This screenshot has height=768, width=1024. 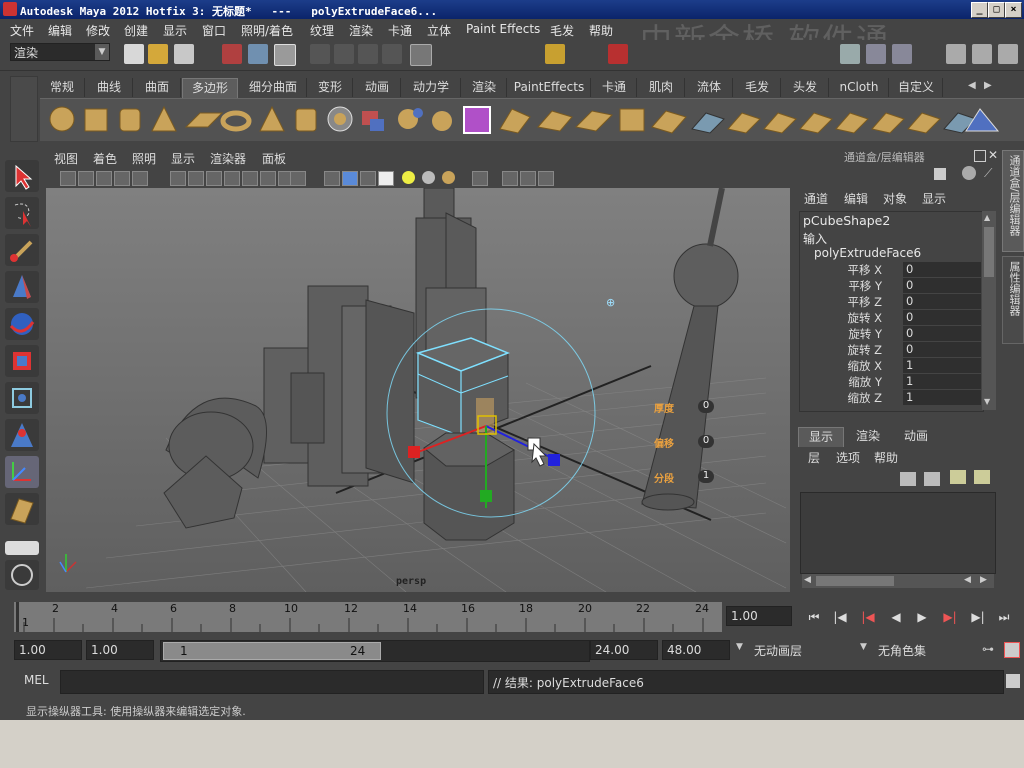 What do you see at coordinates (332, 178) in the screenshot?
I see `wireframe-icon` at bounding box center [332, 178].